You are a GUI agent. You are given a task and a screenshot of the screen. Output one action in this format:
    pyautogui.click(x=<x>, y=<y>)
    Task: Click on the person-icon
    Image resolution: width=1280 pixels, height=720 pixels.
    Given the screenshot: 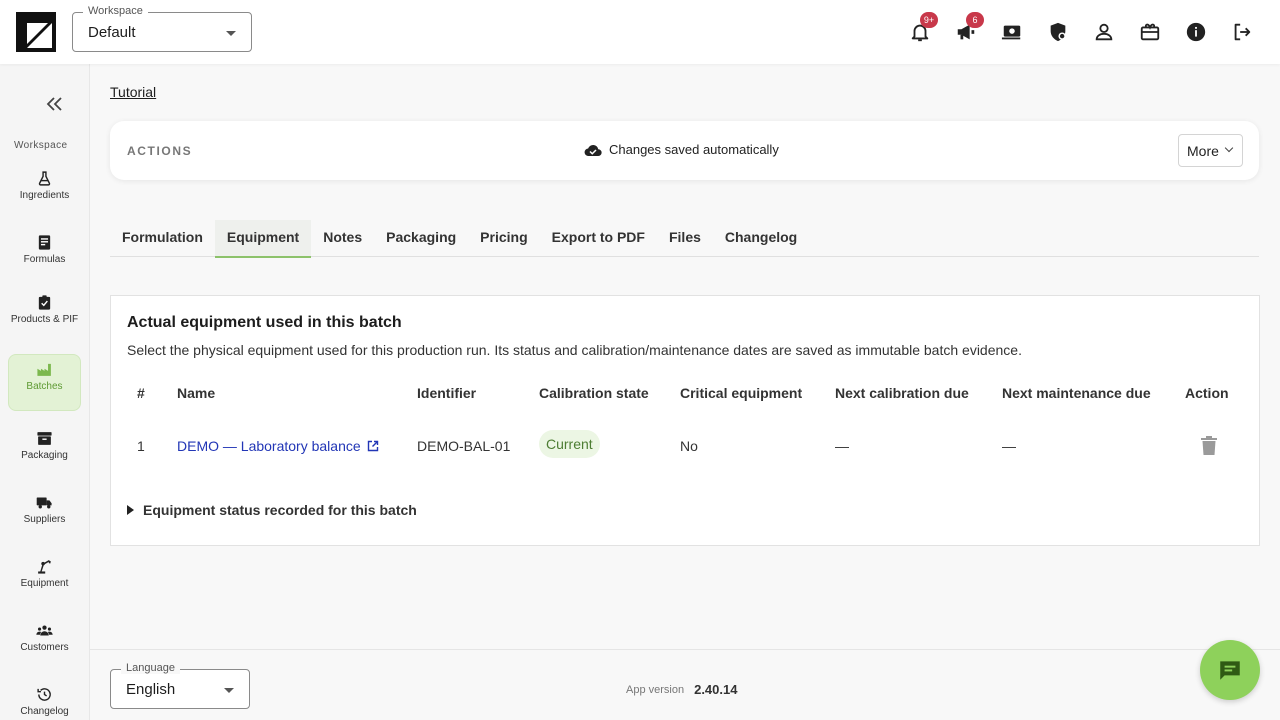 What is the action you would take?
    pyautogui.click(x=1104, y=32)
    